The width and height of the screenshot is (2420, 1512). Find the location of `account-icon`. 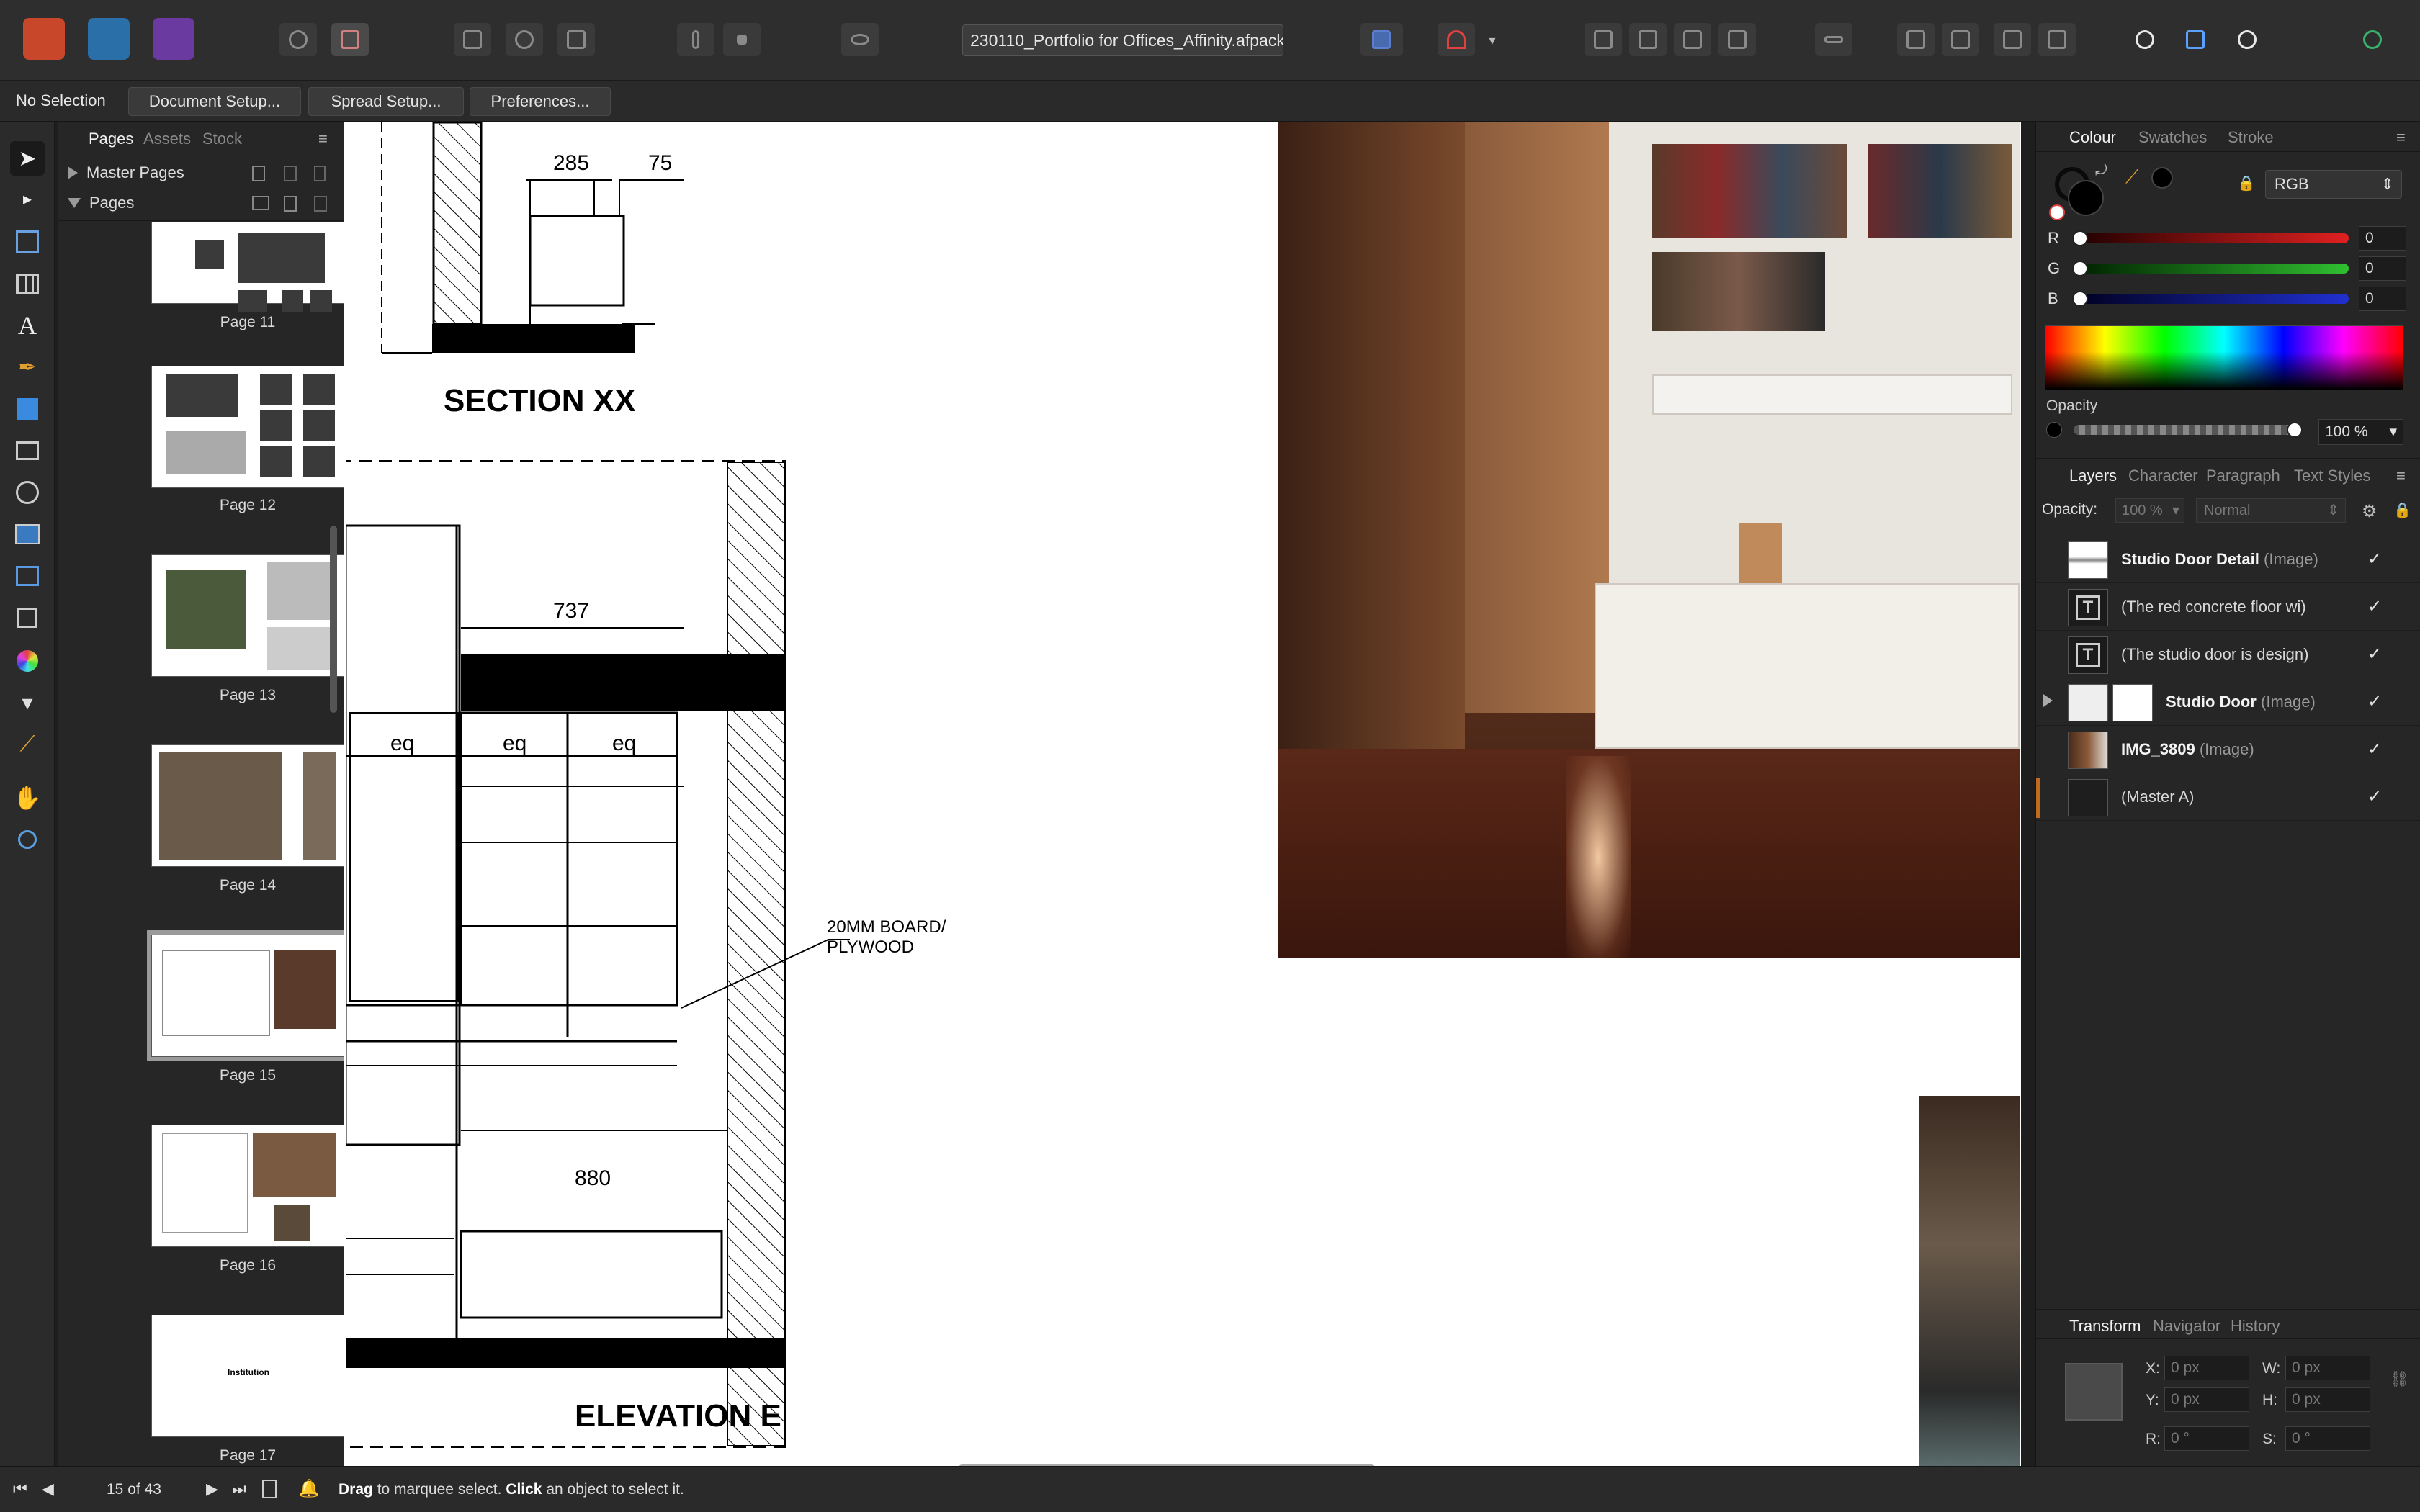

account-icon is located at coordinates (2372, 39).